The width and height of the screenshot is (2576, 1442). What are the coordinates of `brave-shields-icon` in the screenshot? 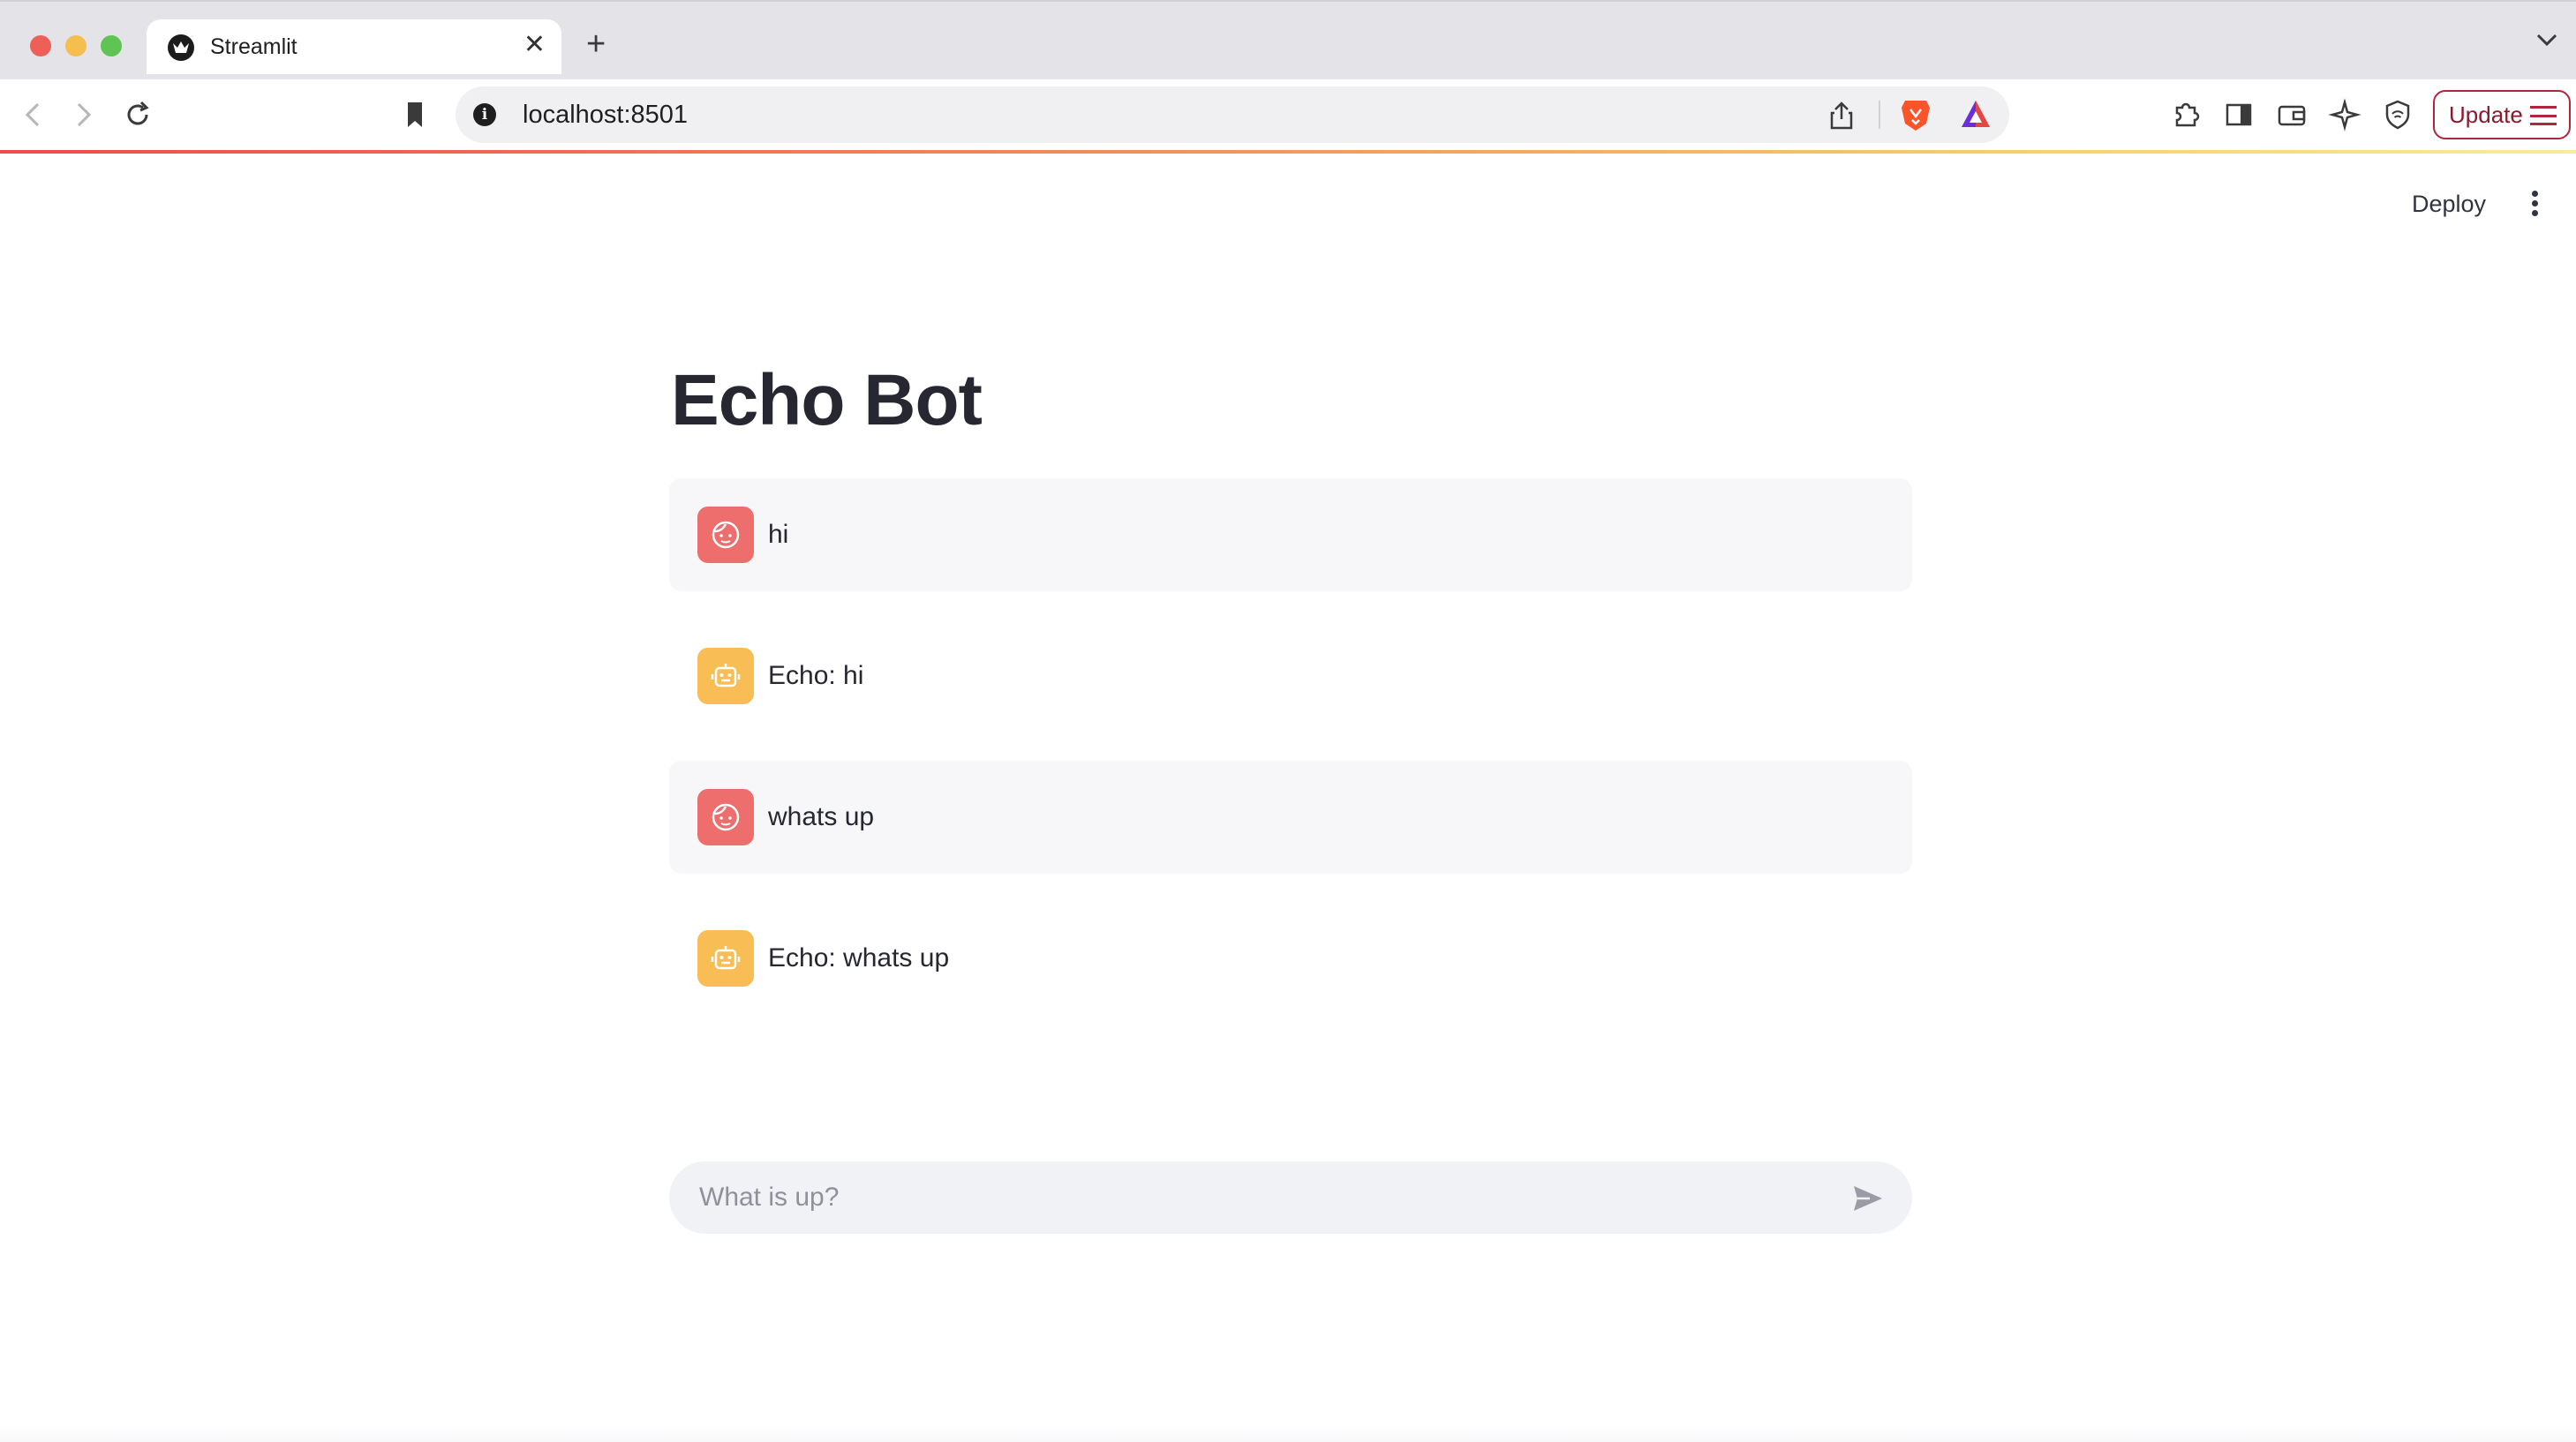 It's located at (1916, 117).